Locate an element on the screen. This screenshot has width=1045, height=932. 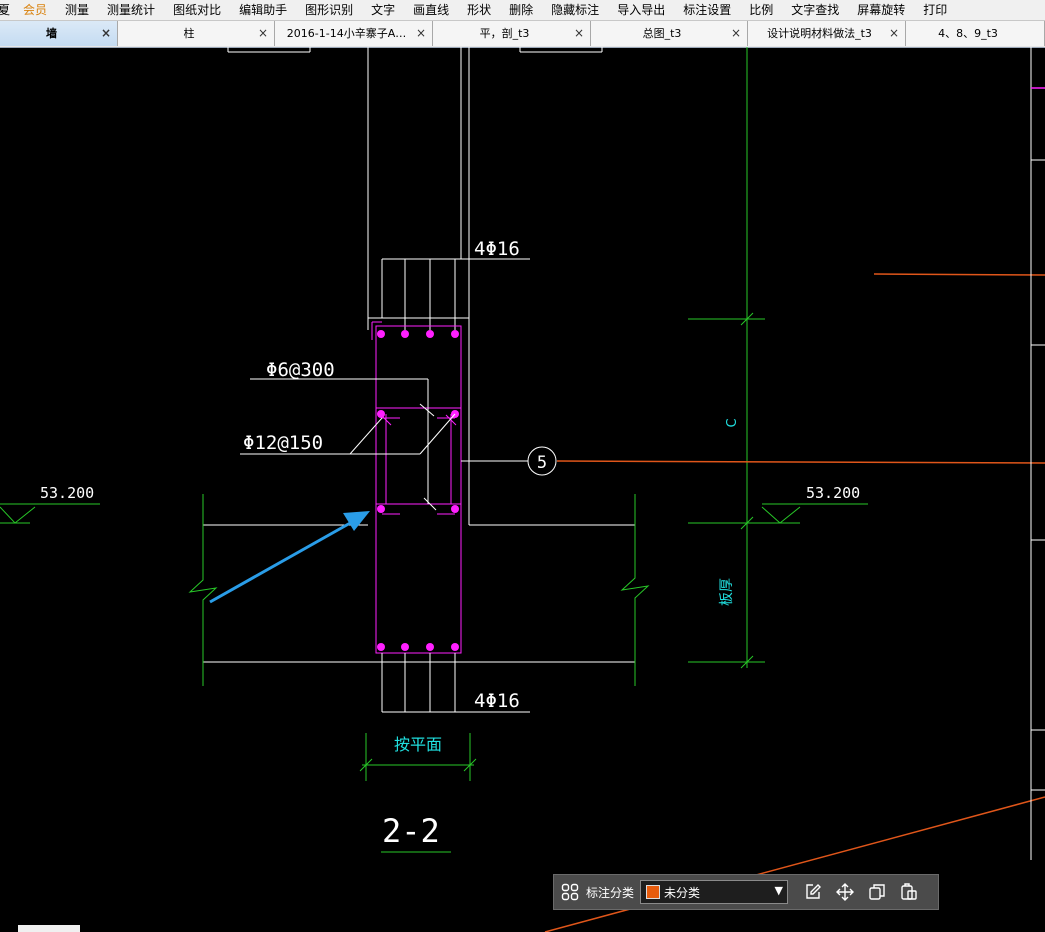
elevation-right-label: 53.200 is located at coordinates (833, 493).